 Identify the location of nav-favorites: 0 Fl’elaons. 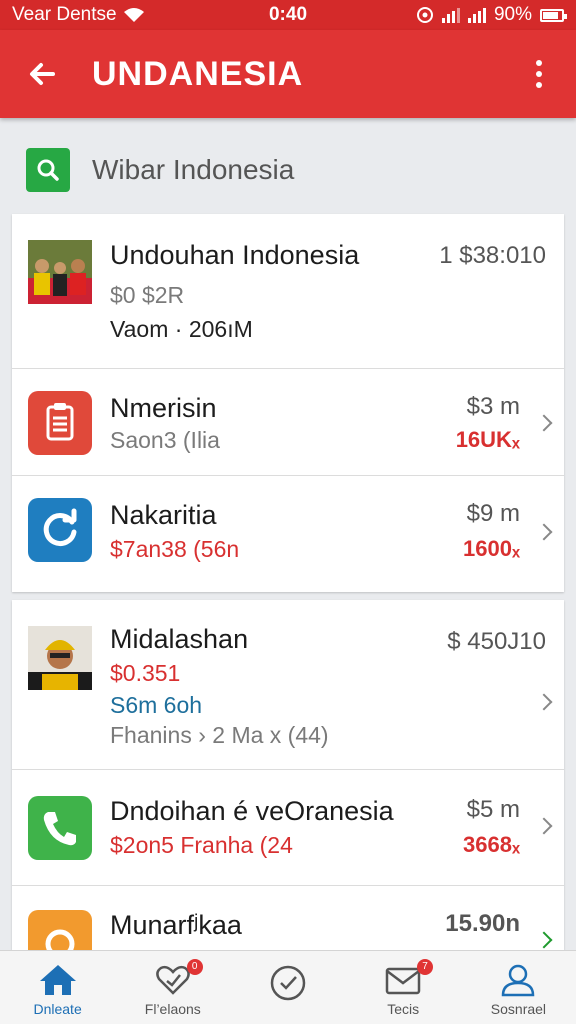
(172, 987).